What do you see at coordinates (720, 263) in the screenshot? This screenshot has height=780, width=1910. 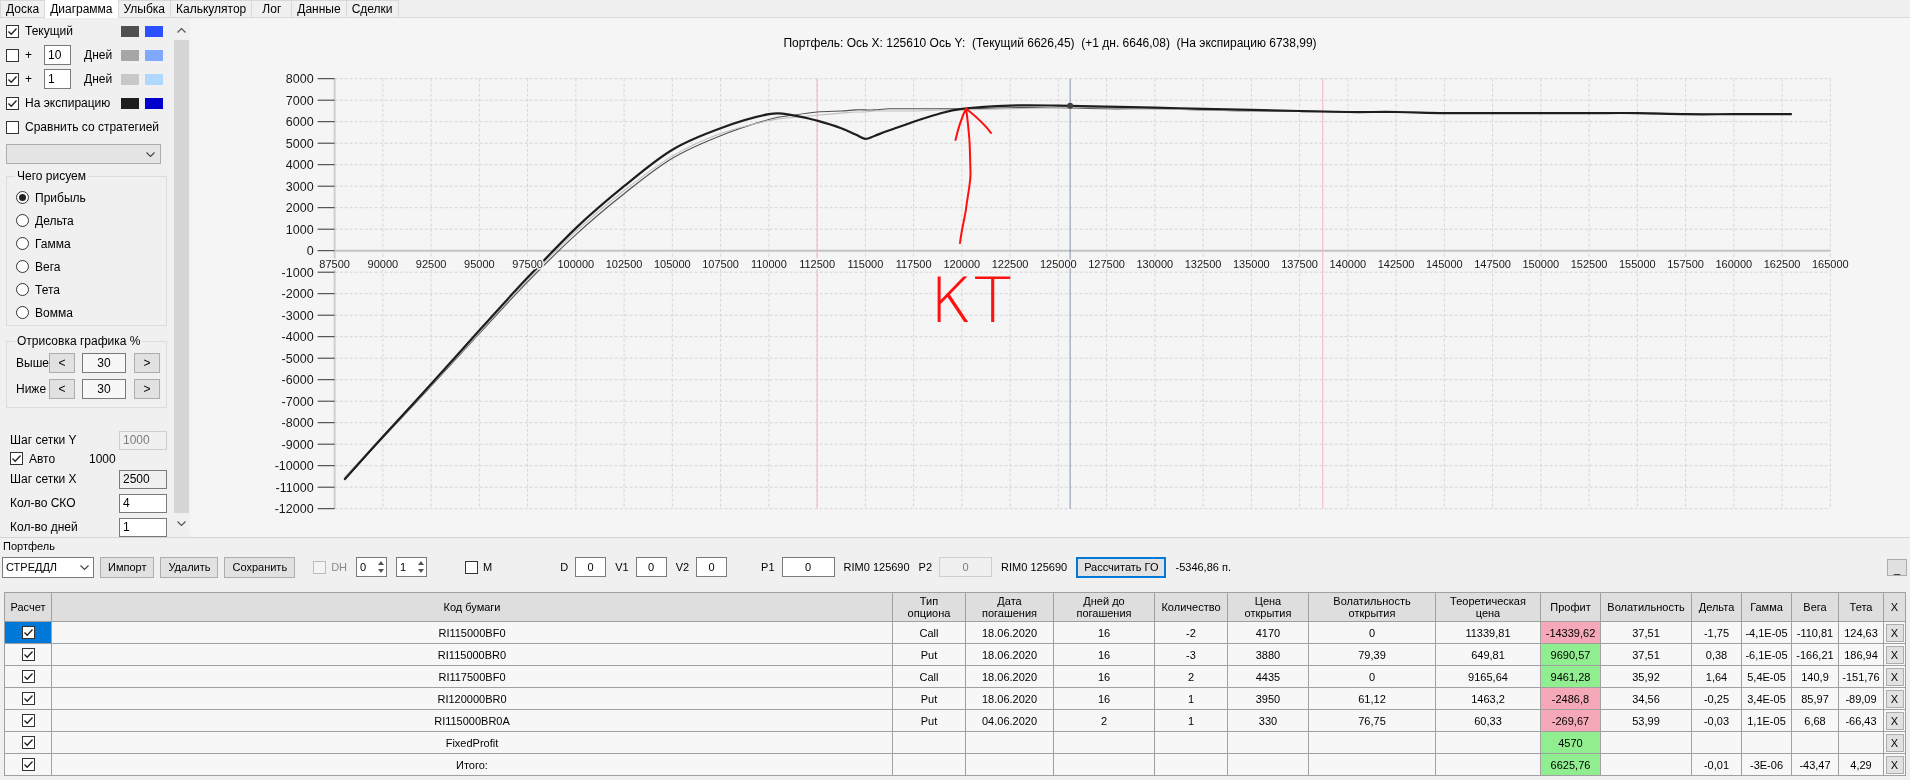 I see `x-tick-label: 107500` at bounding box center [720, 263].